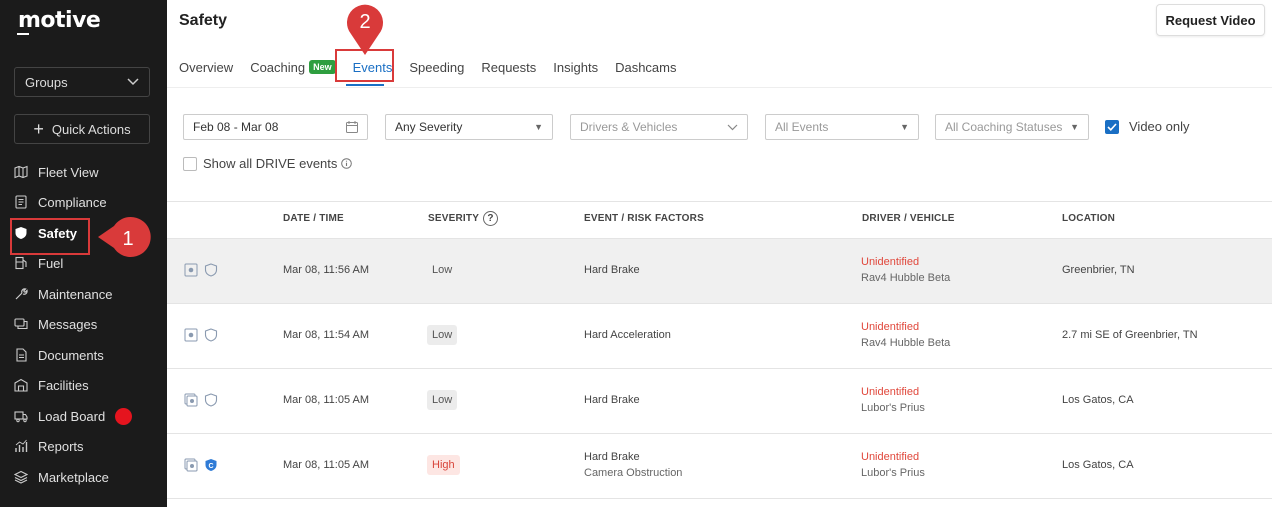 Image resolution: width=1272 pixels, height=507 pixels. I want to click on events-select: All Events ▼, so click(842, 127).